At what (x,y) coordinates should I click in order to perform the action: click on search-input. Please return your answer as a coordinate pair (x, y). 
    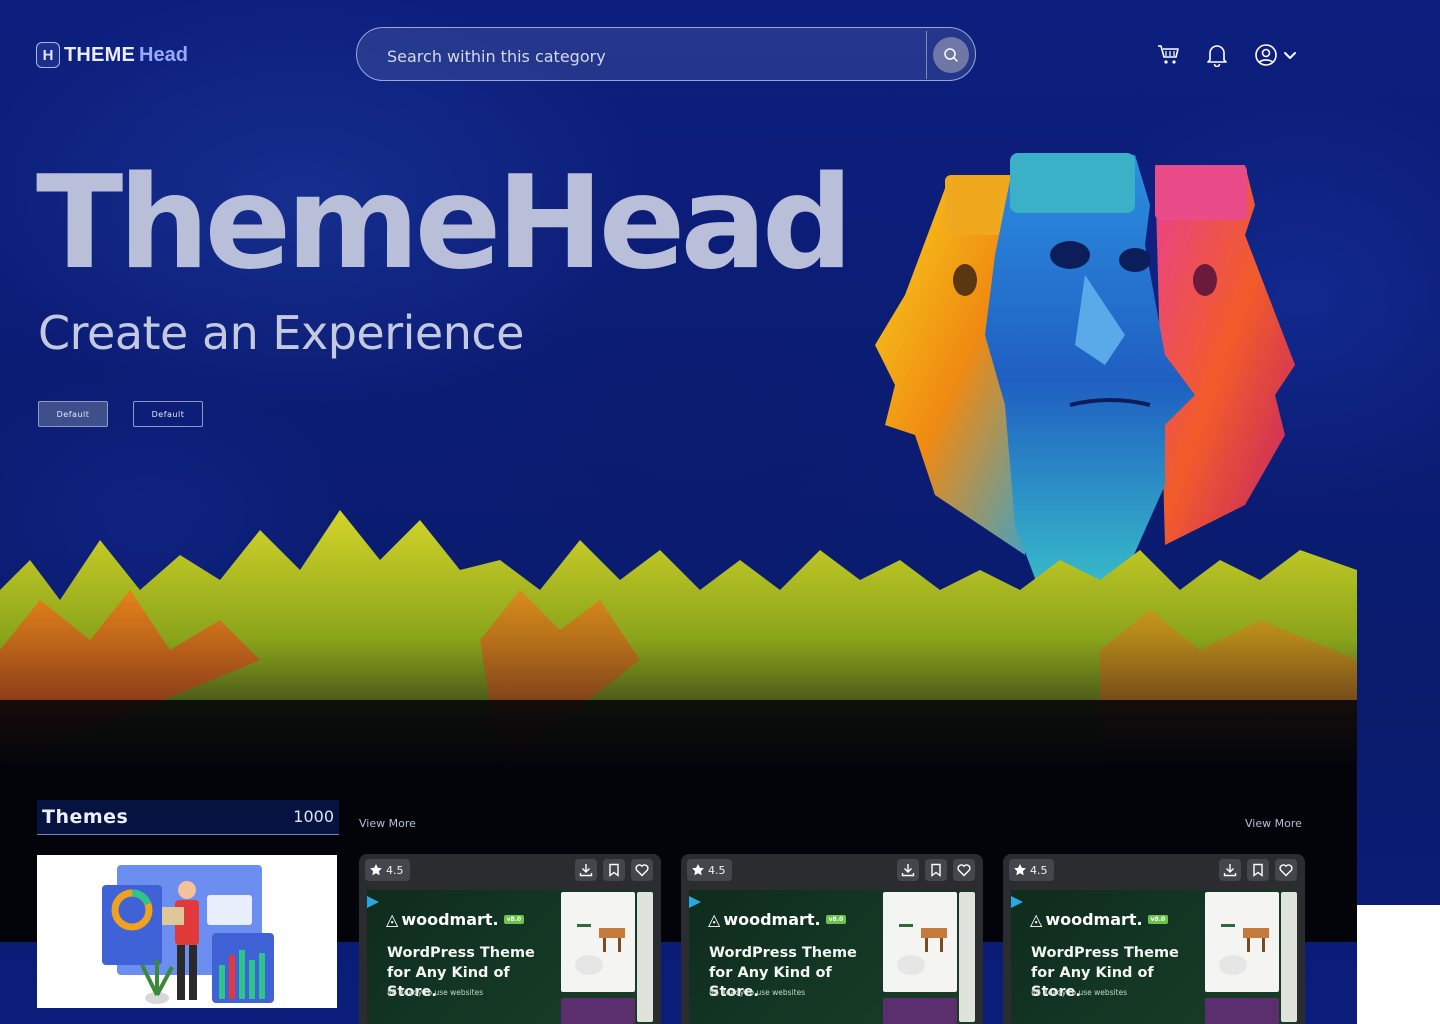
    Looking at the image, I should click on (647, 56).